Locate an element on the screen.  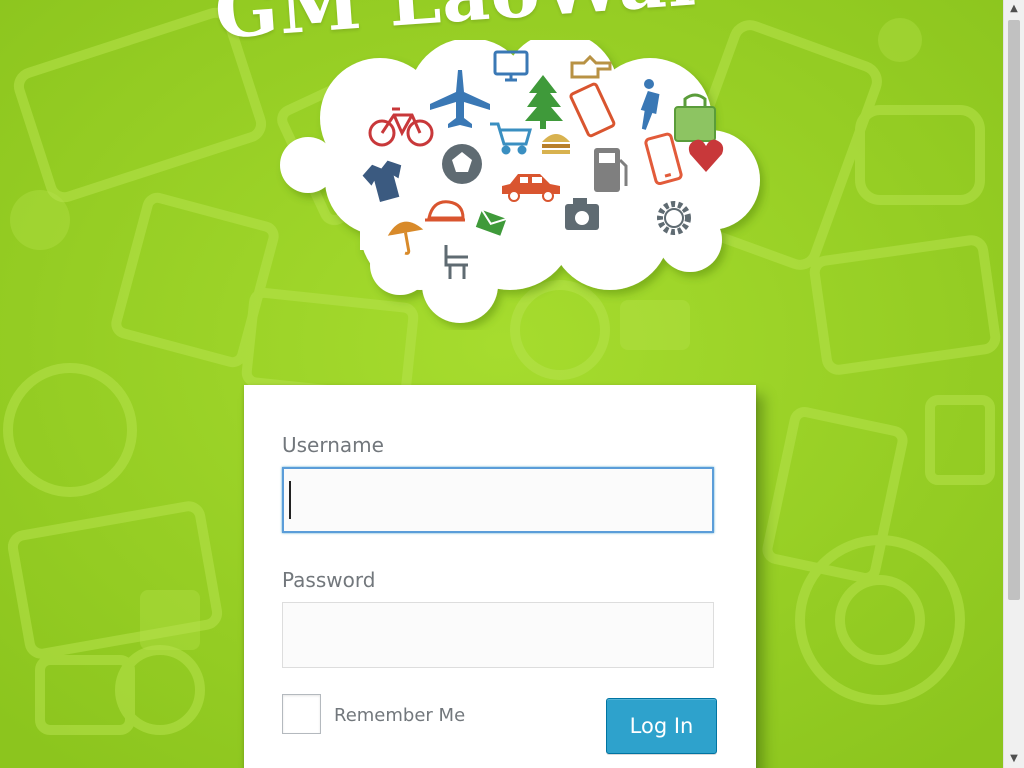
remember-me-label: Remember Me is located at coordinates (399, 715).